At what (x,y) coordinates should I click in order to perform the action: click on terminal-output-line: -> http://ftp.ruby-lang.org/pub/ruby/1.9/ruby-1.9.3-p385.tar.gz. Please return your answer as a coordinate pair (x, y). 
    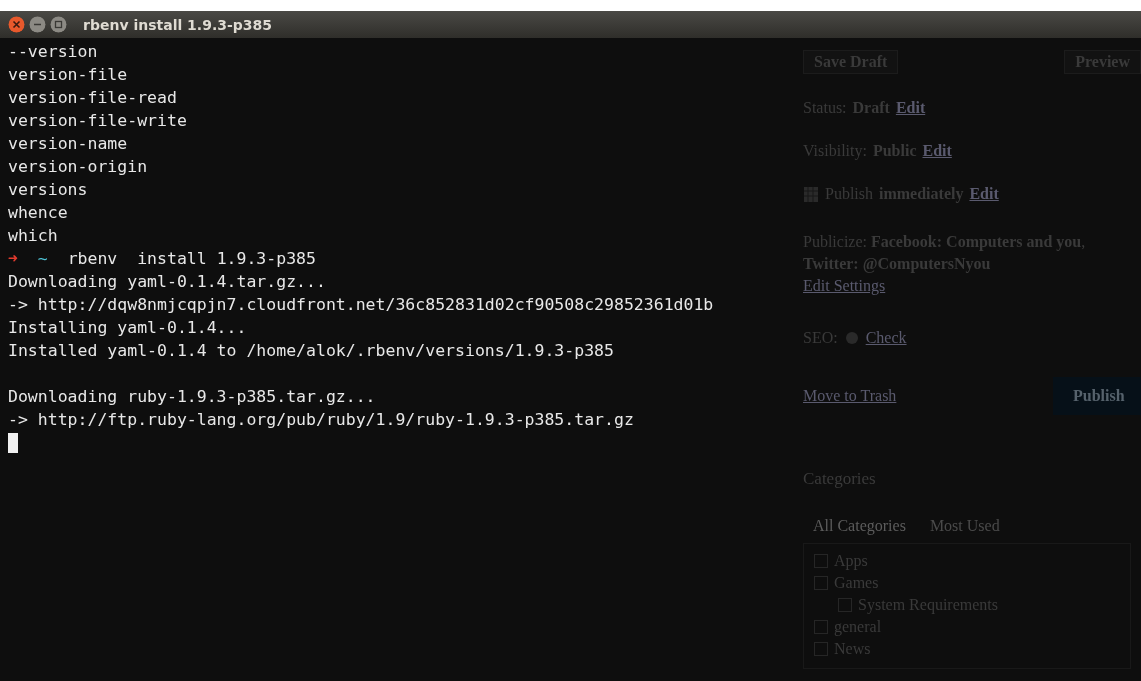
    Looking at the image, I should click on (321, 420).